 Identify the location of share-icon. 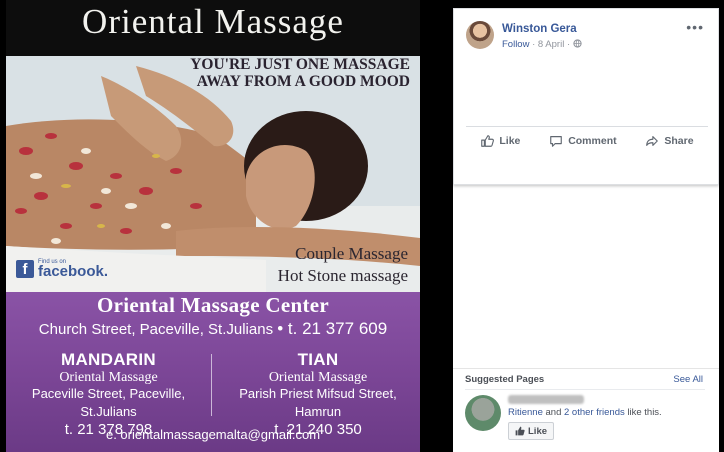
(652, 140).